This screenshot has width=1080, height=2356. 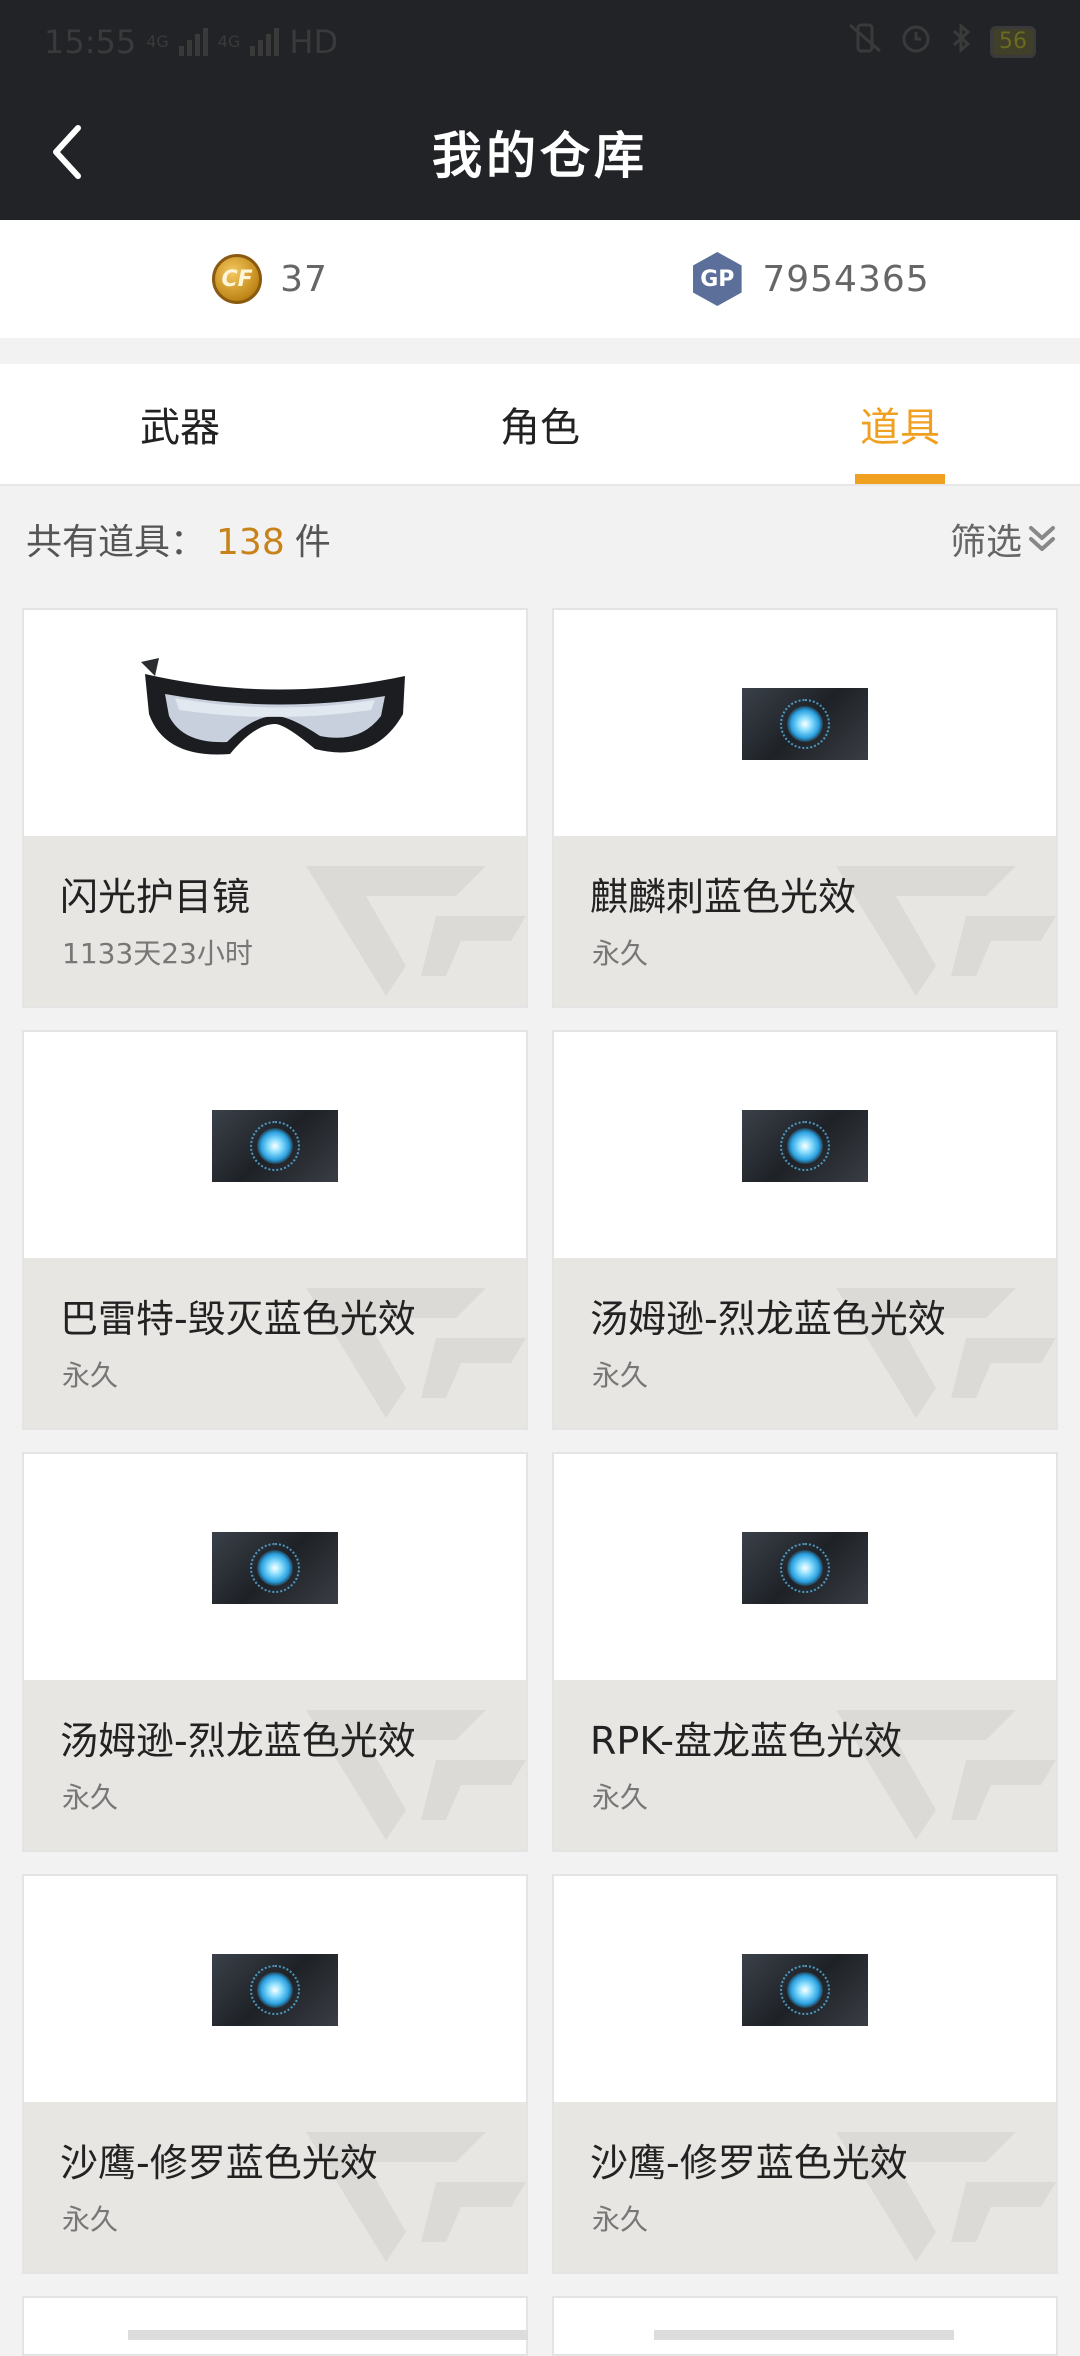 What do you see at coordinates (116, 542) in the screenshot?
I see `count-prefix: 共有道具：` at bounding box center [116, 542].